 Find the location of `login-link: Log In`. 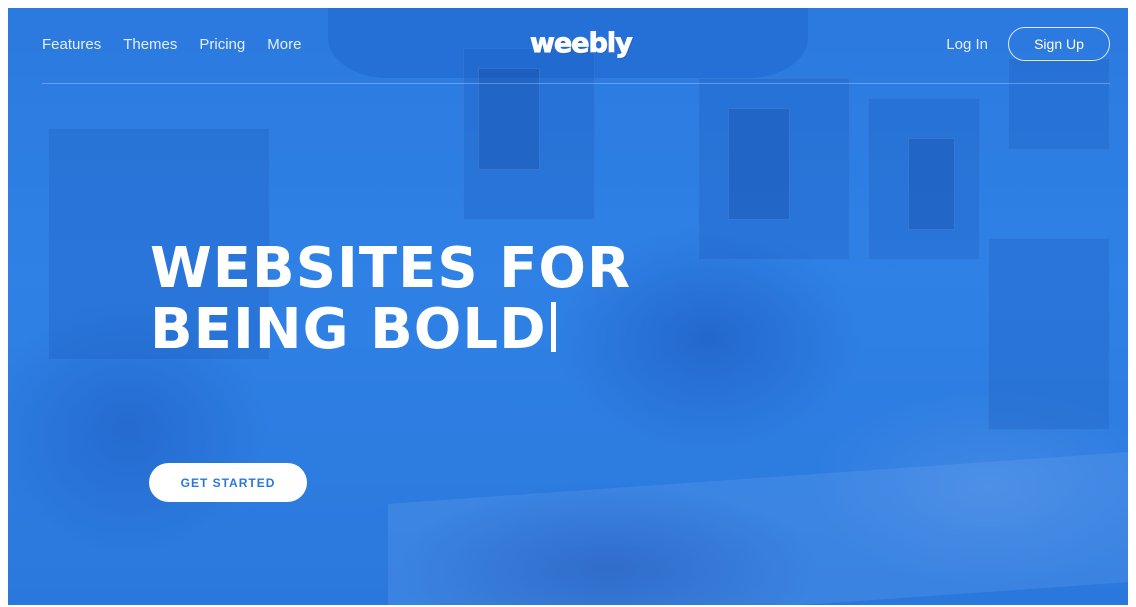

login-link: Log In is located at coordinates (967, 44).